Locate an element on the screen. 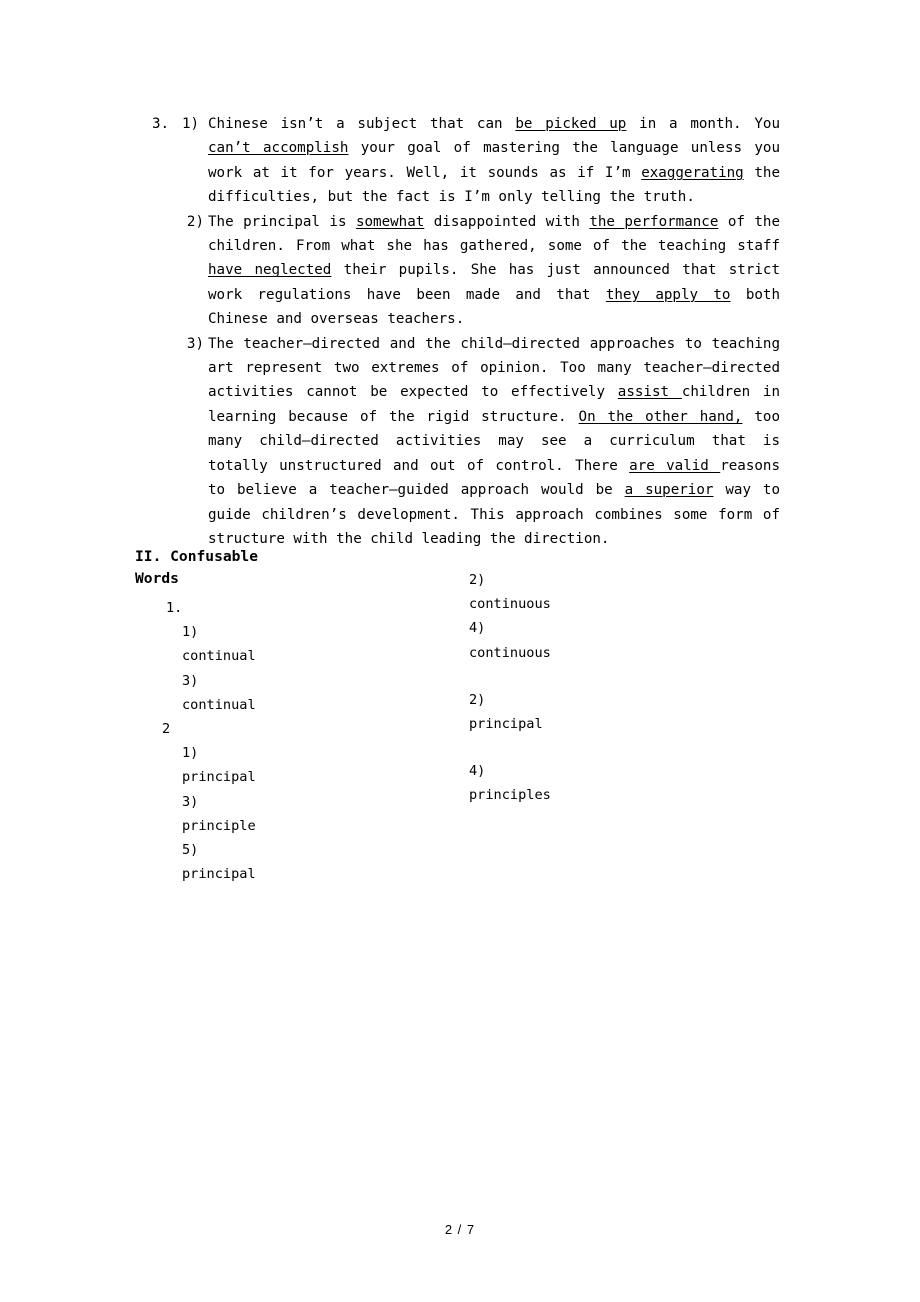 Image resolution: width=920 pixels, height=1302 pixels. body-text: disappointed with is located at coordinates (507, 221).